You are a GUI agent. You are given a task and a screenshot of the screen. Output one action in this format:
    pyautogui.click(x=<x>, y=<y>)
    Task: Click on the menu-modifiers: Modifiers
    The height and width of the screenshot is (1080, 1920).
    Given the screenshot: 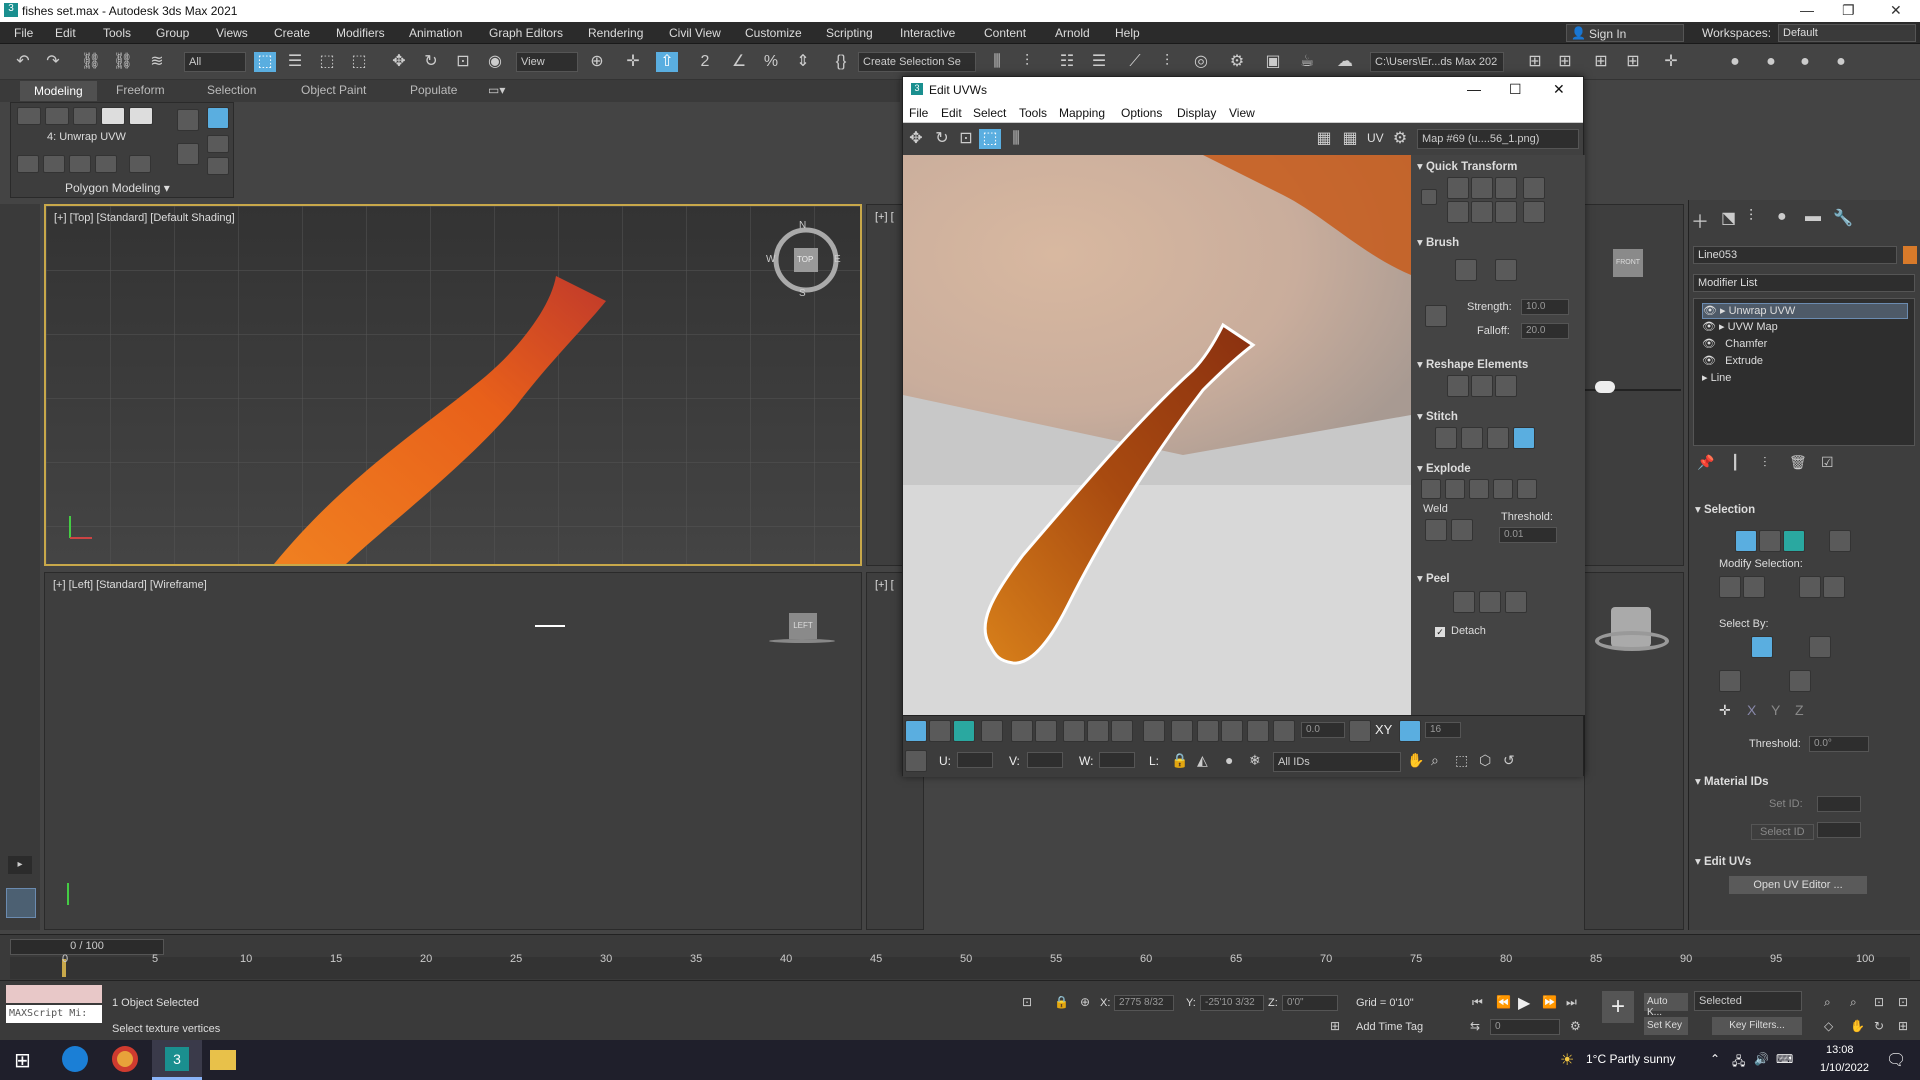 What is the action you would take?
    pyautogui.click(x=360, y=33)
    